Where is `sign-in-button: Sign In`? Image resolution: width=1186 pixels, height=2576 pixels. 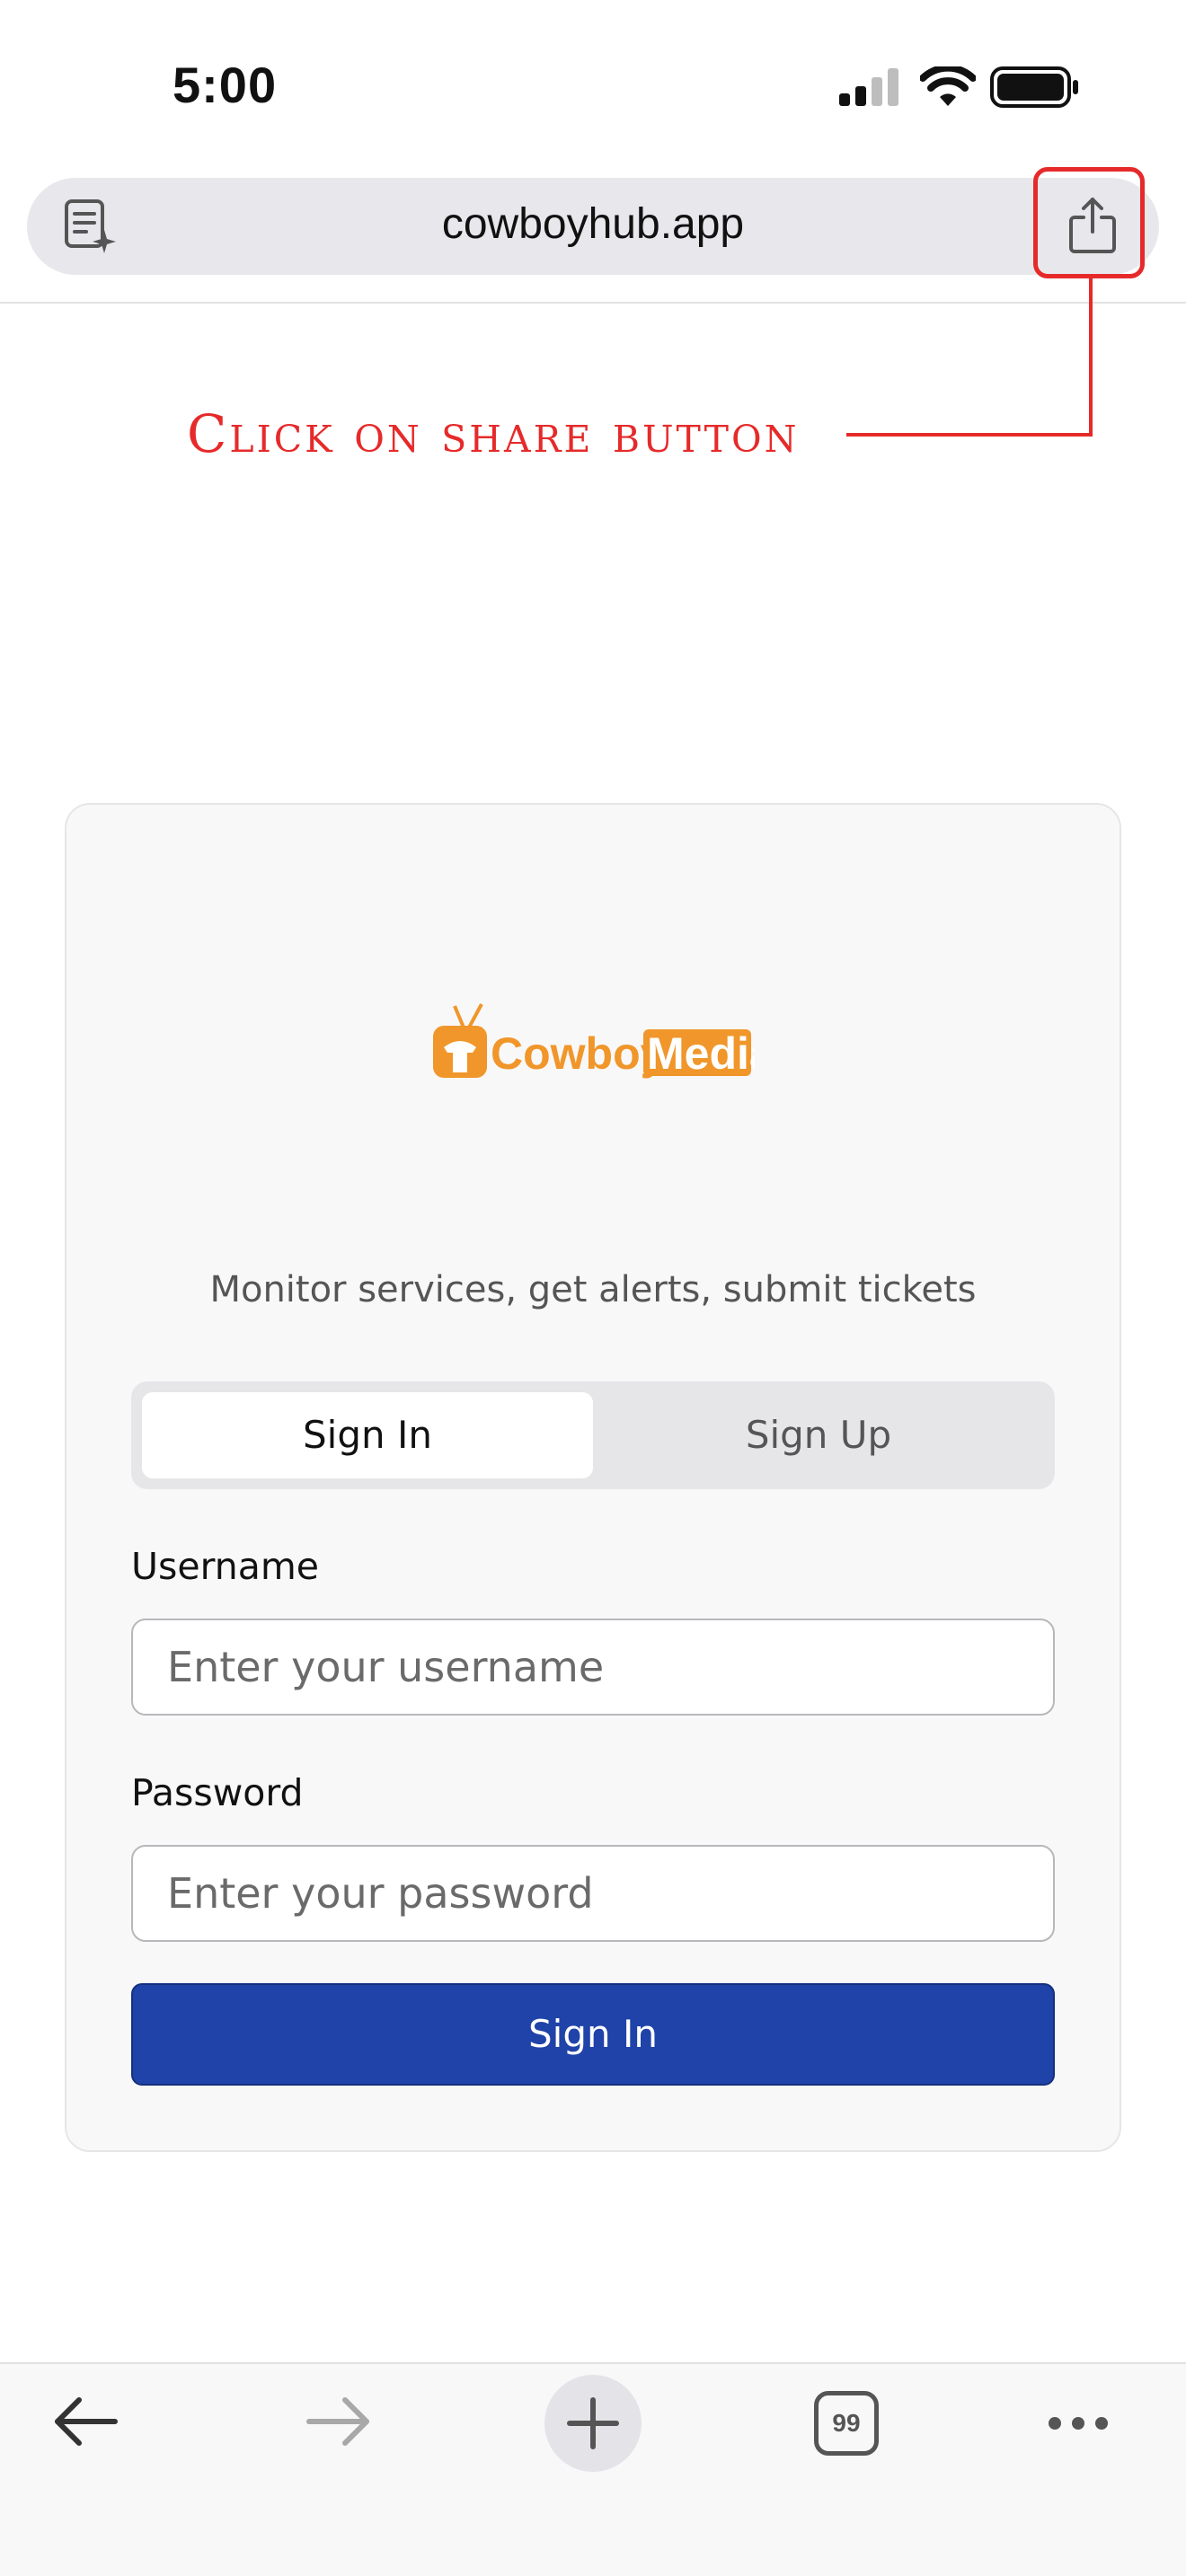 sign-in-button: Sign In is located at coordinates (593, 2034).